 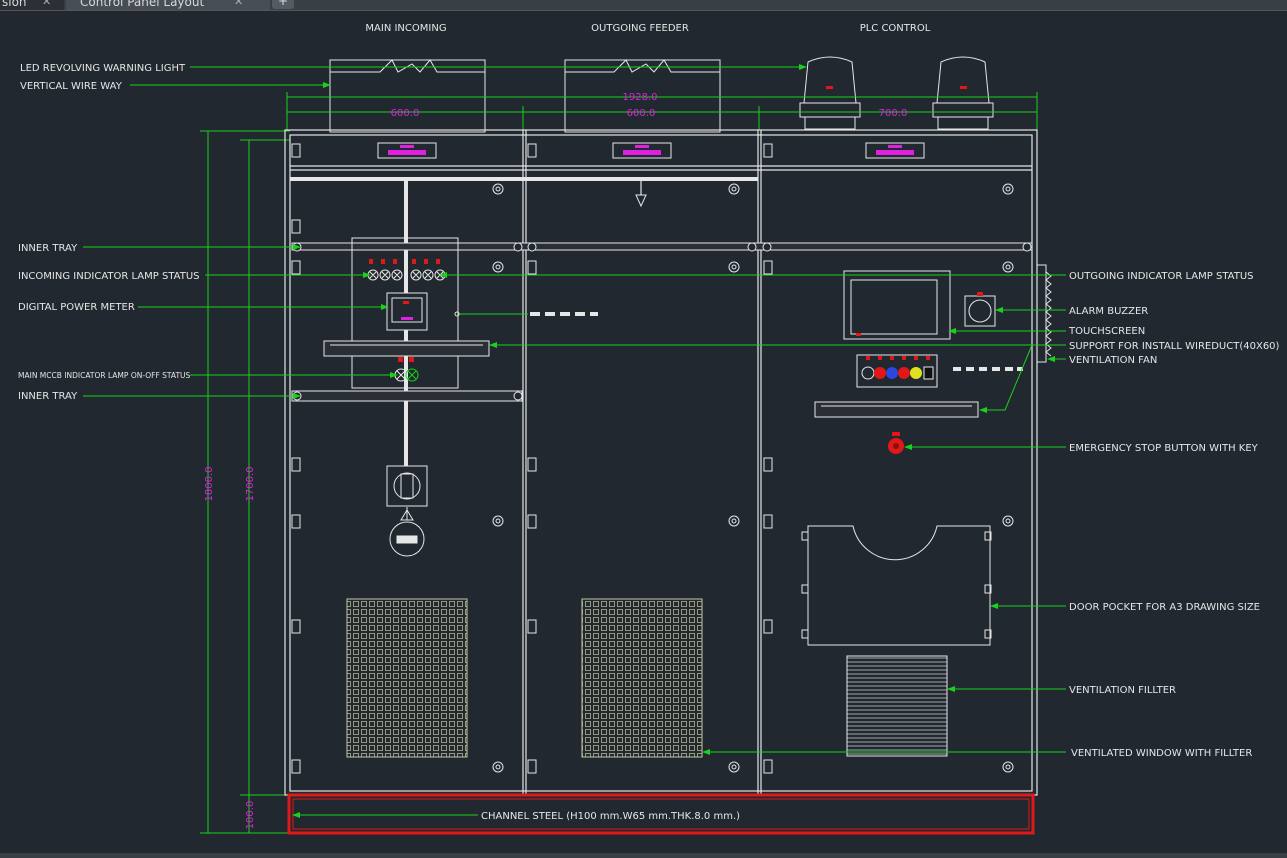 What do you see at coordinates (643, 855) in the screenshot?
I see `status-bar` at bounding box center [643, 855].